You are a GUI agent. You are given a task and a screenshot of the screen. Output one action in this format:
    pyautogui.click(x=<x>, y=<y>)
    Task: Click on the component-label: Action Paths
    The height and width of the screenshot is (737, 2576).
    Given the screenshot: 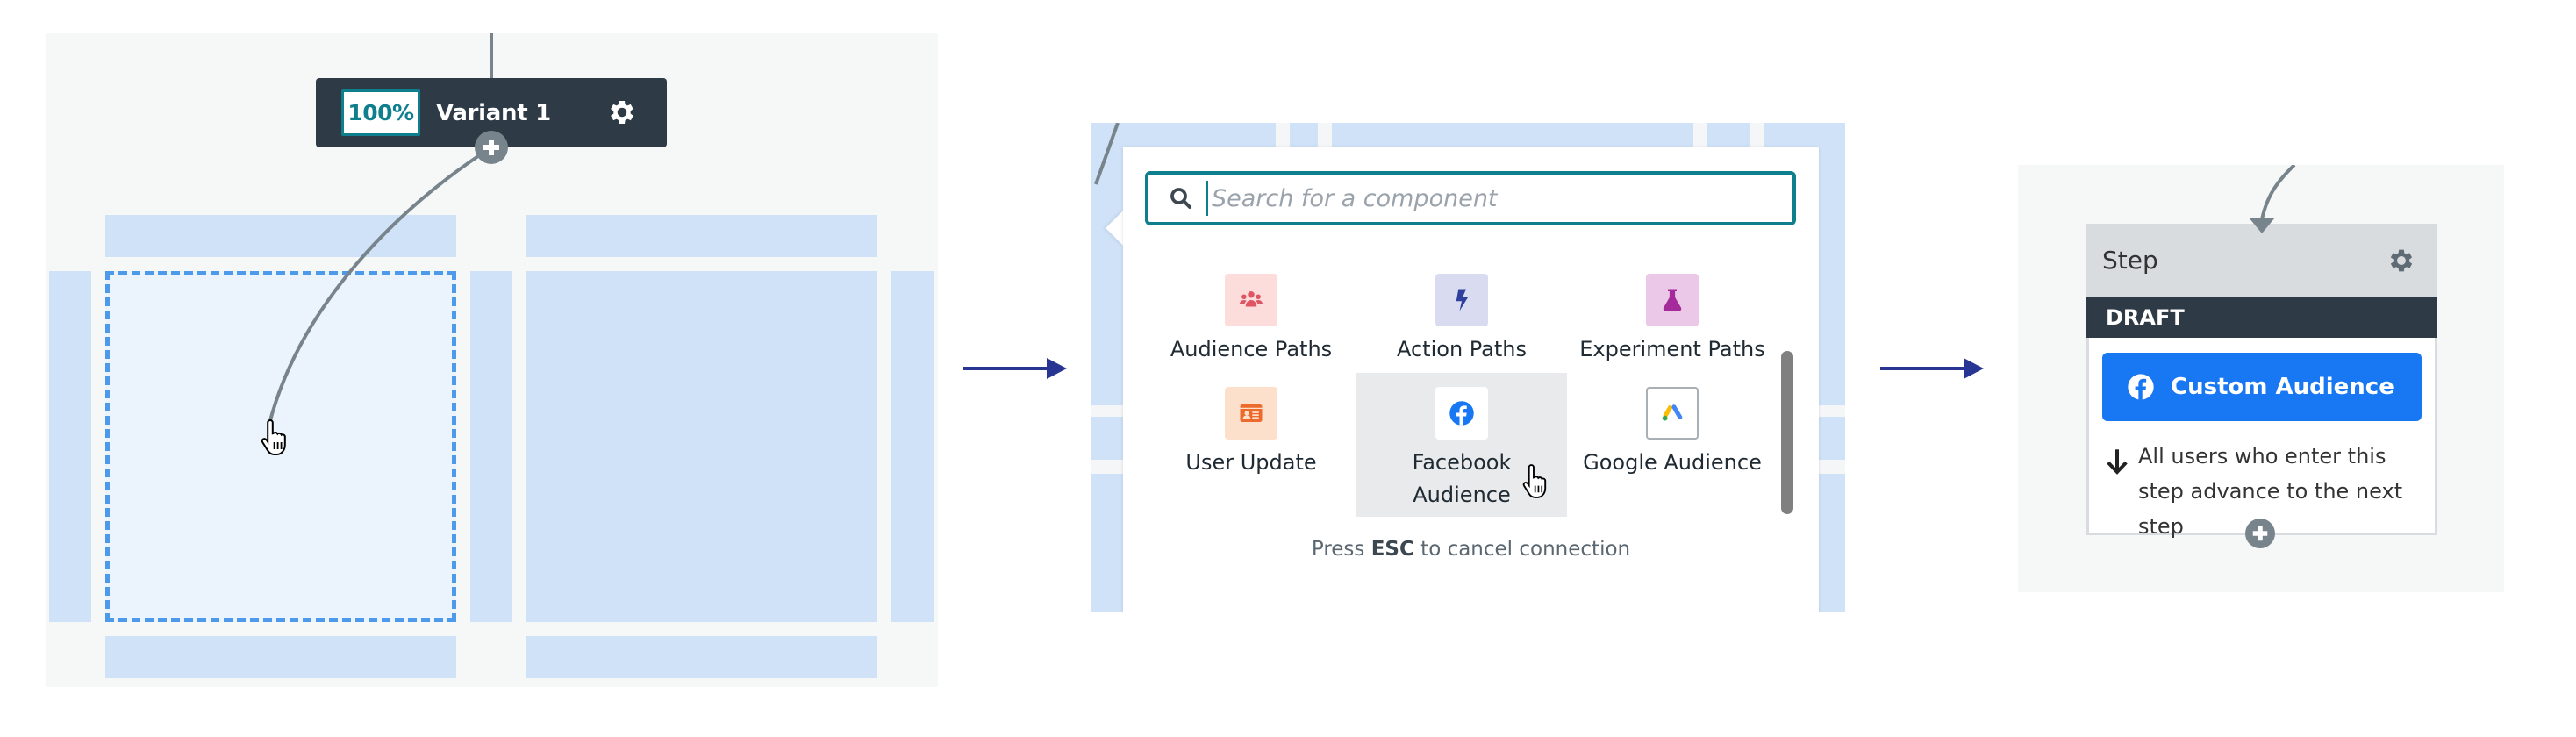 What is the action you would take?
    pyautogui.click(x=1462, y=349)
    